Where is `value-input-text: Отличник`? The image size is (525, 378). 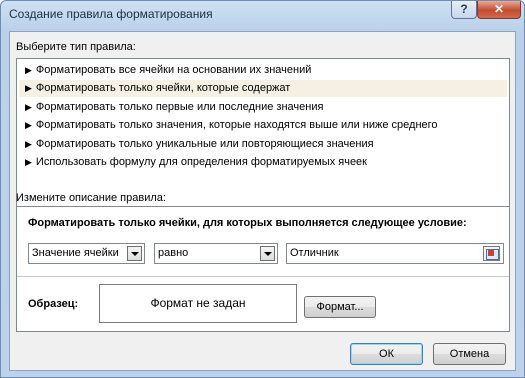
value-input-text: Отличник is located at coordinates (314, 253).